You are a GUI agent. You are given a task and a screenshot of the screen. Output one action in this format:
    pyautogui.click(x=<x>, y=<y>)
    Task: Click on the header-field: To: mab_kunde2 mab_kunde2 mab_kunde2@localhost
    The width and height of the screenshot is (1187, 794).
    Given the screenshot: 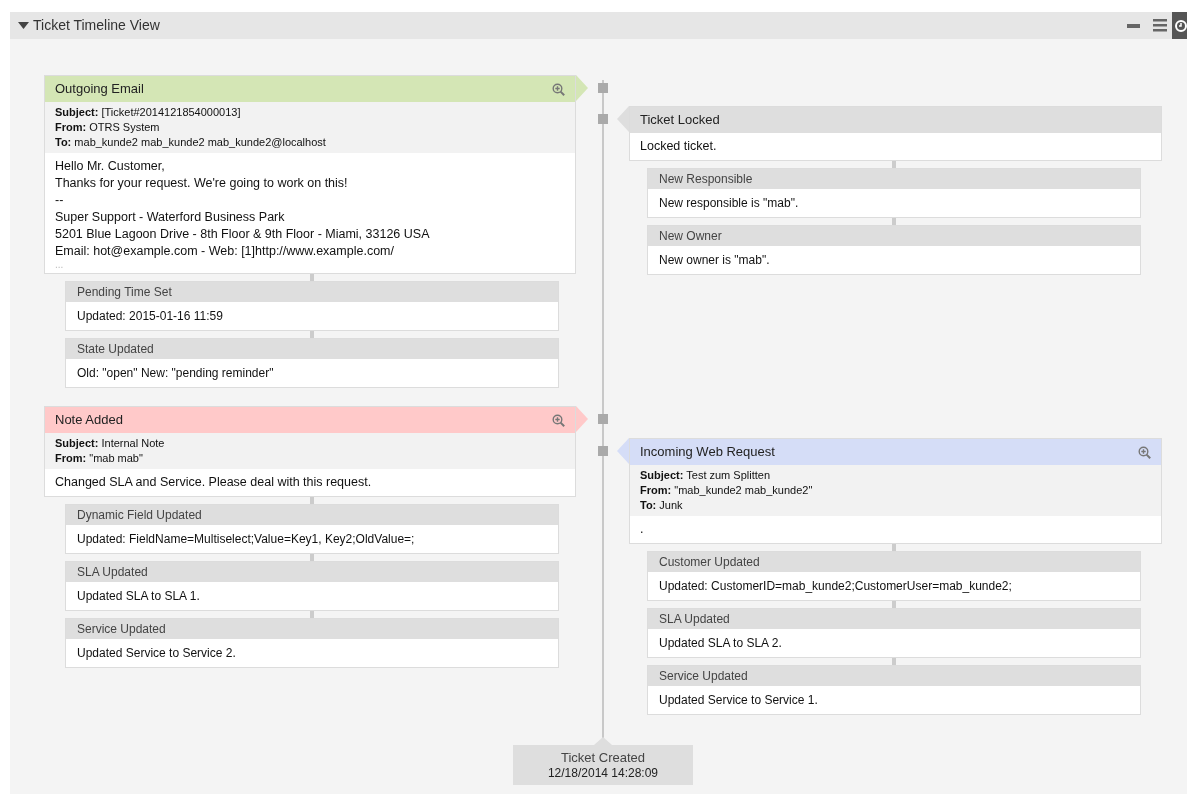 What is the action you would take?
    pyautogui.click(x=310, y=142)
    